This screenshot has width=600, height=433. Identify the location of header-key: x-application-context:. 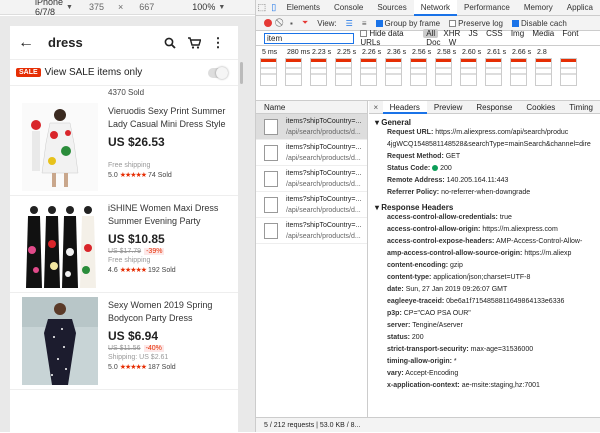
(423, 385).